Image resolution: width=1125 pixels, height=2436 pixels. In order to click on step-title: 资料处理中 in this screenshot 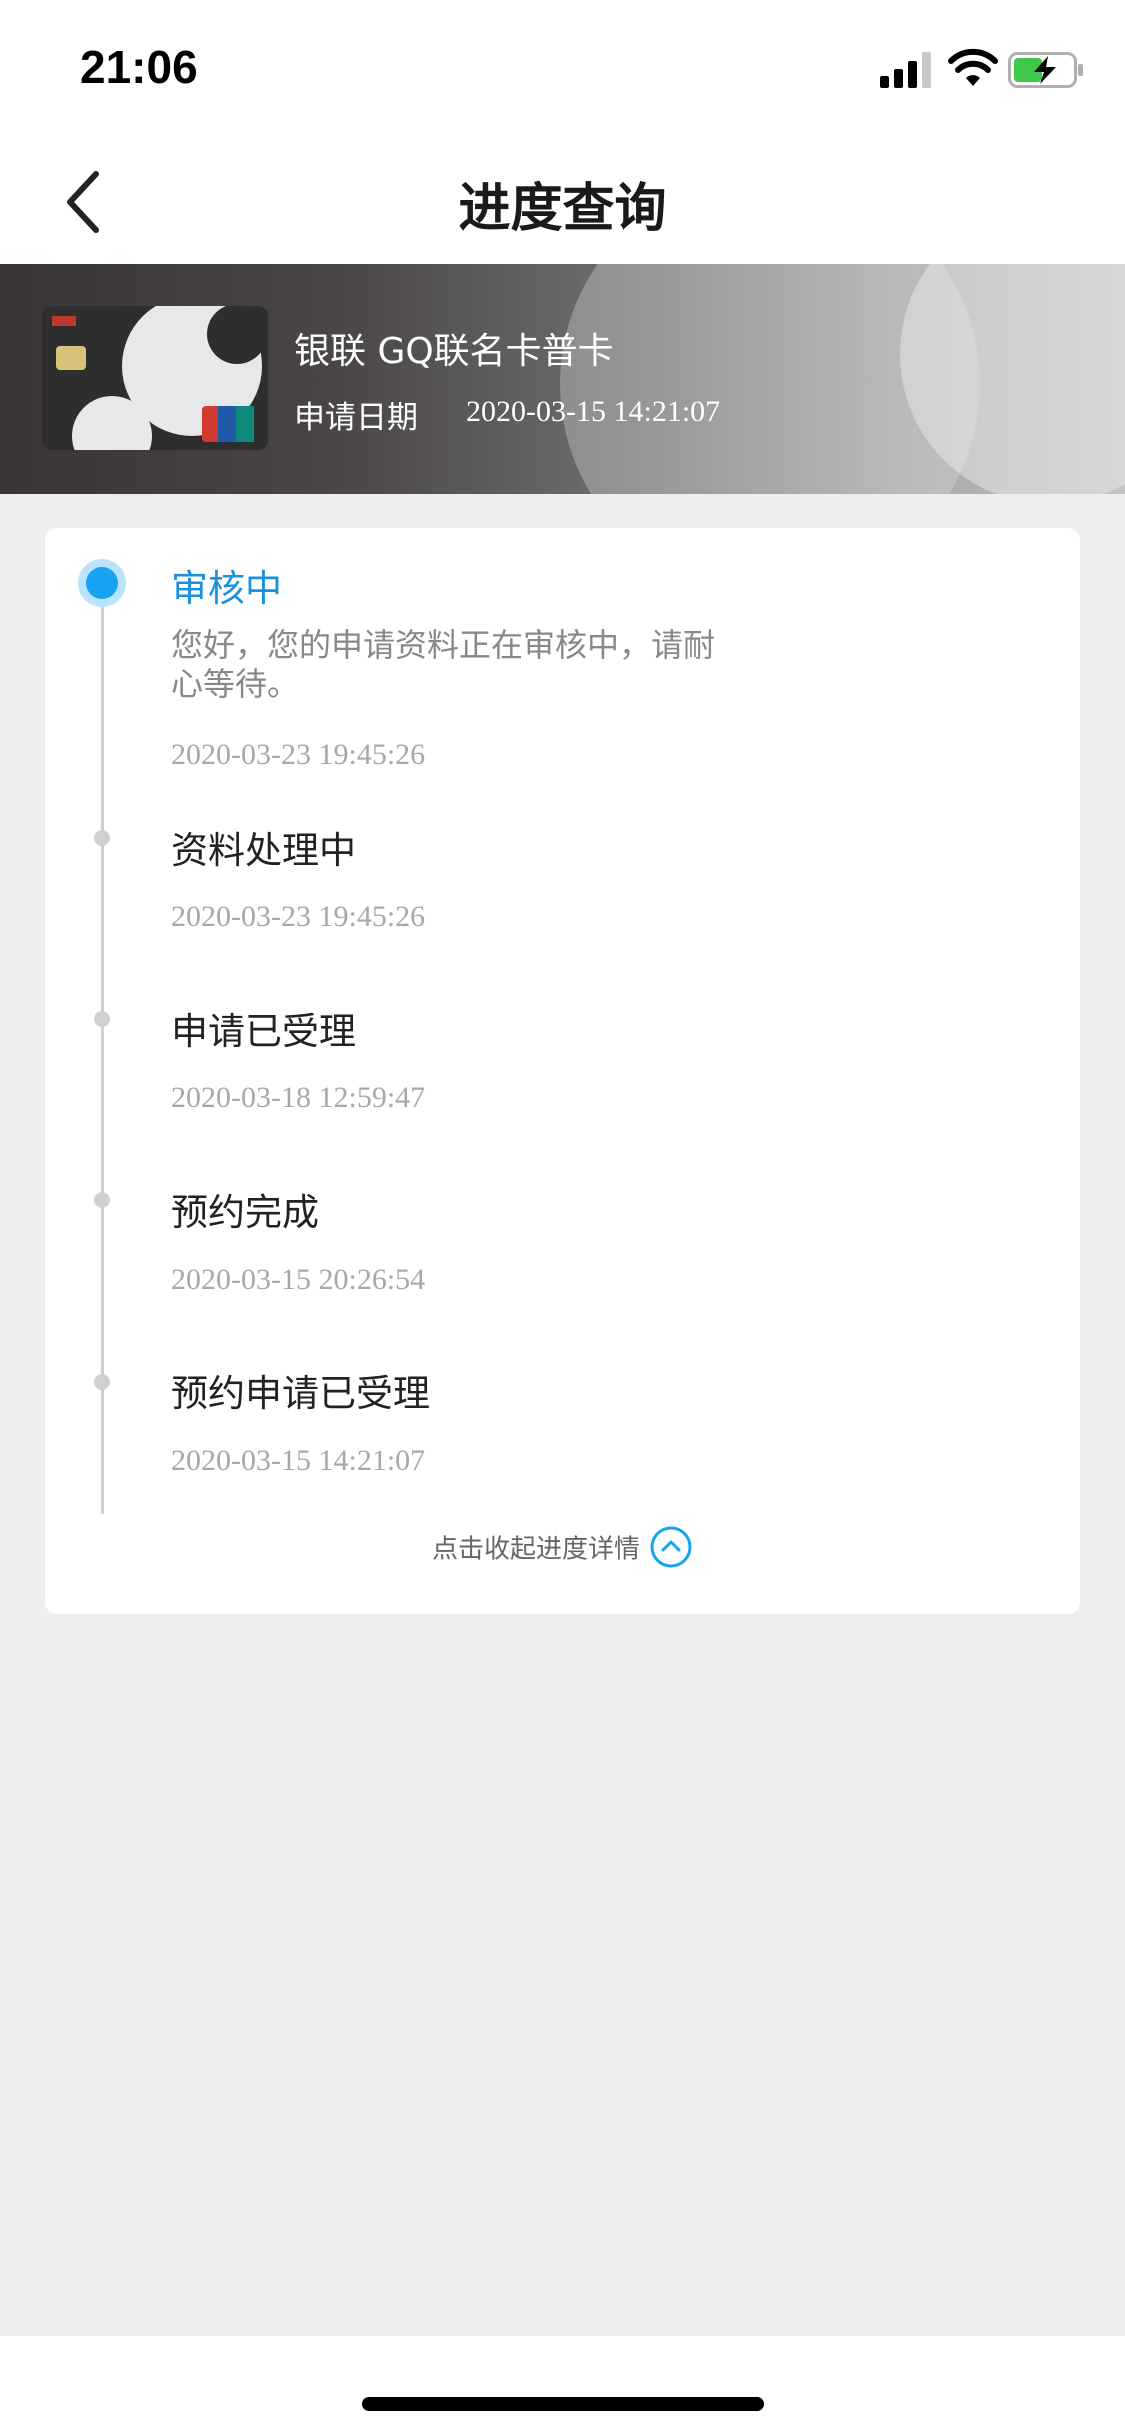, I will do `click(263, 850)`.